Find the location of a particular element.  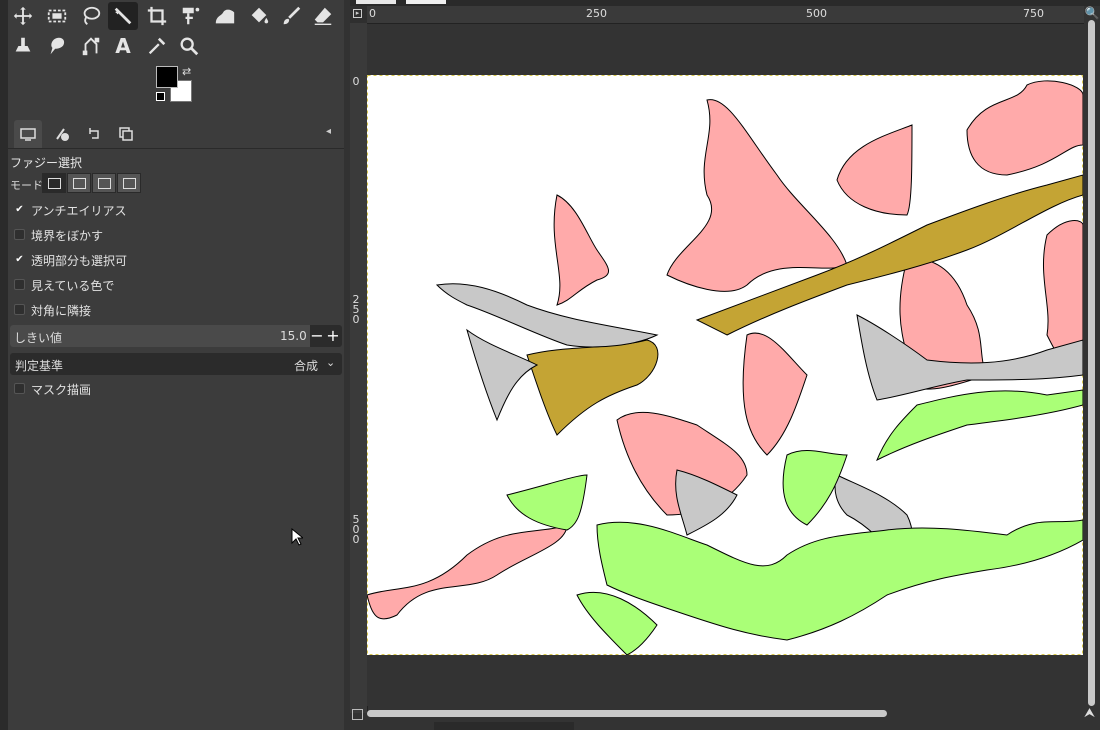

vertical-ruler: 0 250 500 is located at coordinates (359, 368).